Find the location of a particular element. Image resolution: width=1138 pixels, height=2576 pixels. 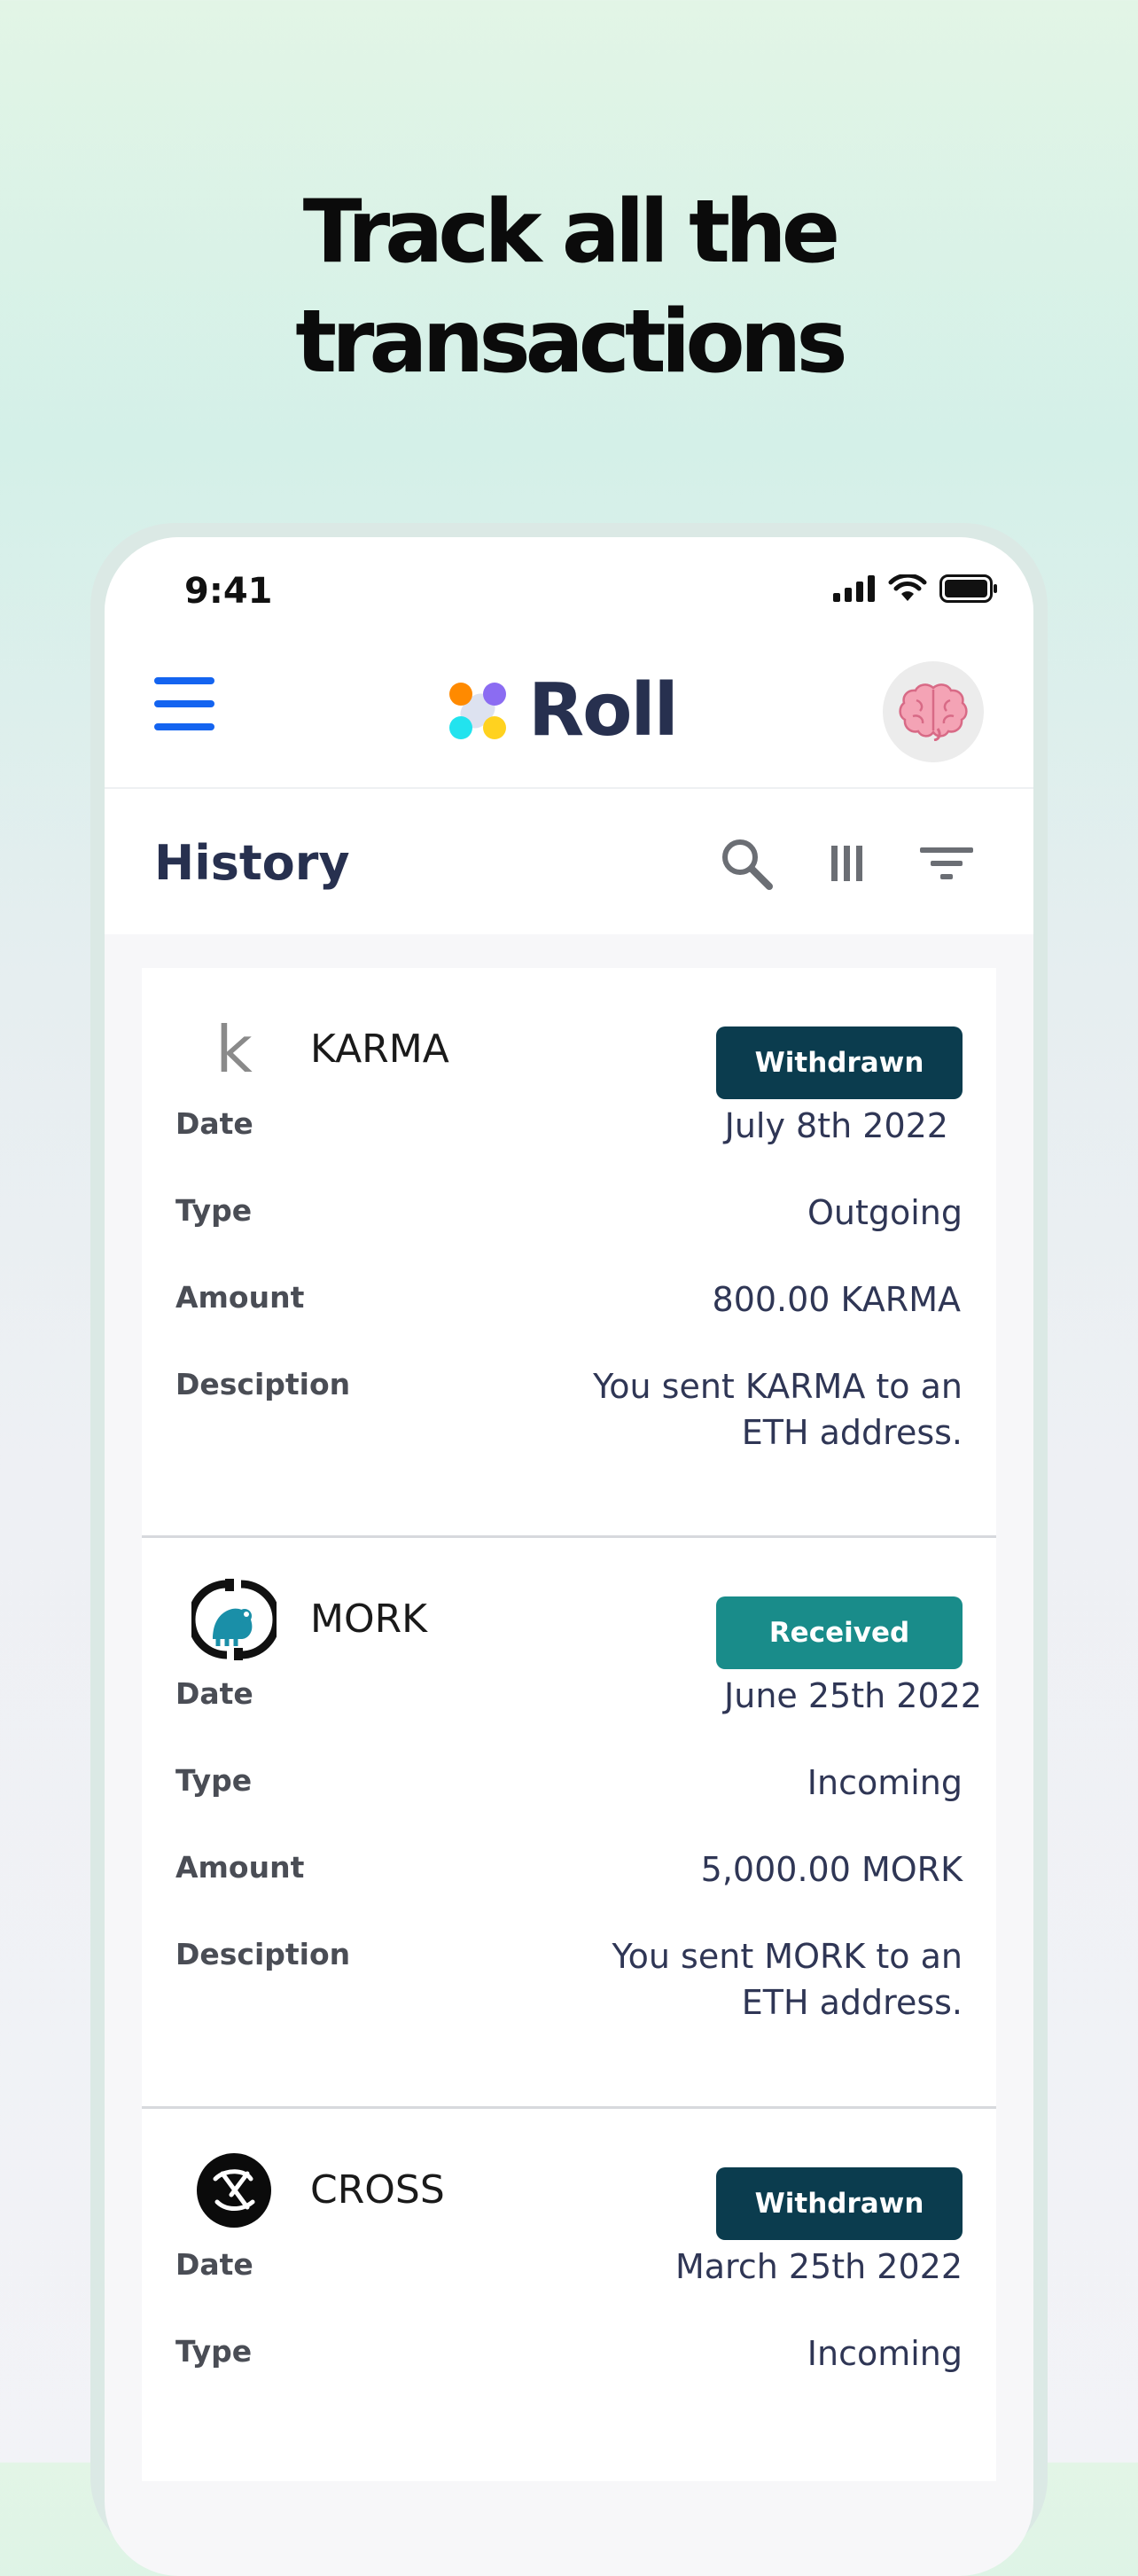

hero-title-line-1: Track all the is located at coordinates (571, 233).